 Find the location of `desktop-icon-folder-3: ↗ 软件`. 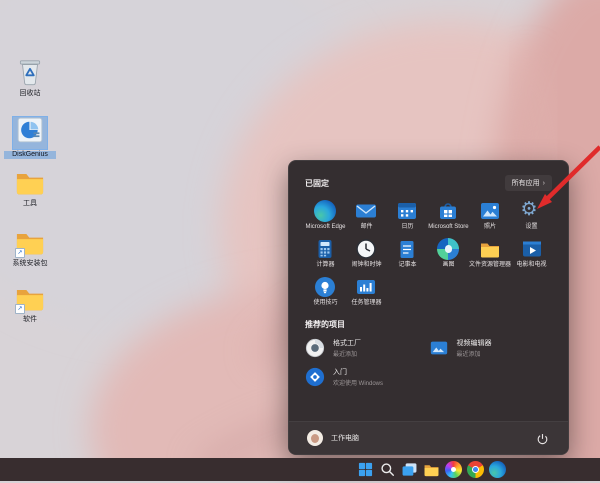

desktop-icon-folder-3: ↗ 软件 is located at coordinates (30, 303).